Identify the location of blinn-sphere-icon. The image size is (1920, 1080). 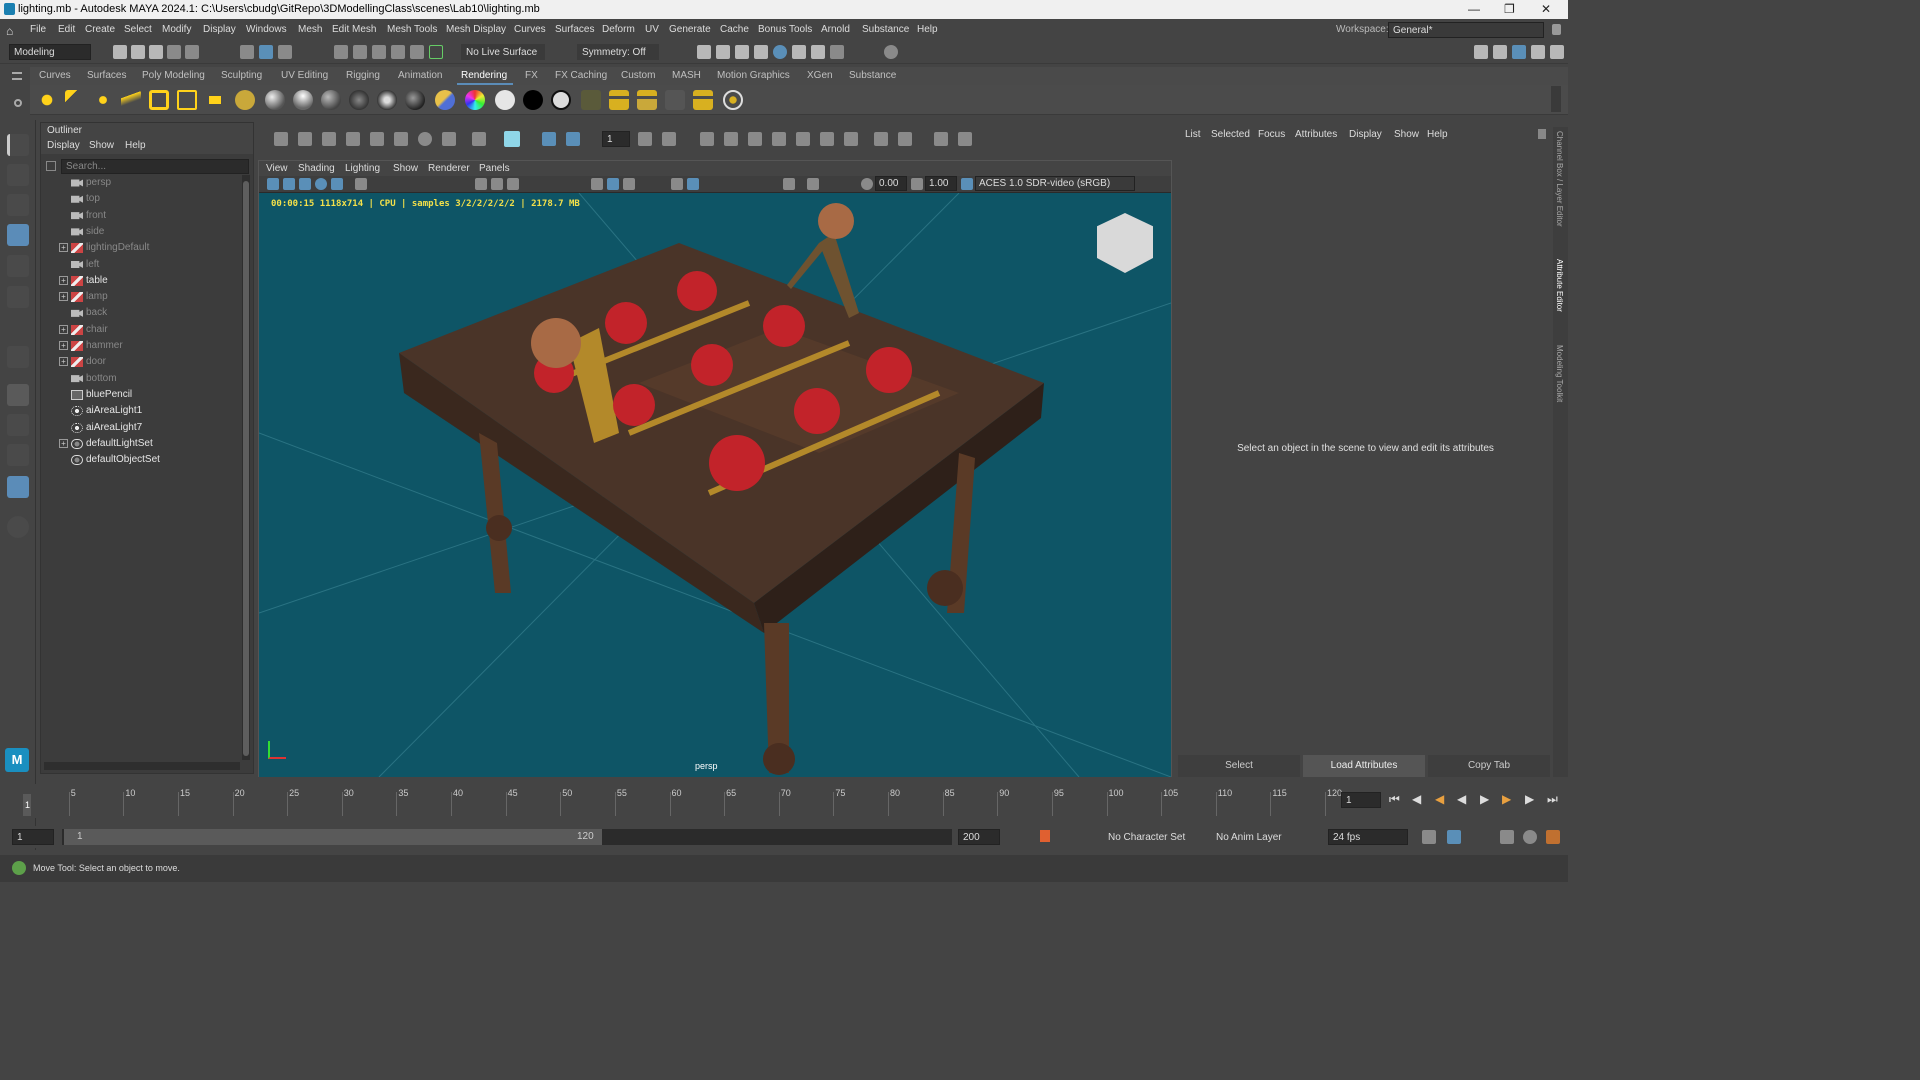
(275, 100).